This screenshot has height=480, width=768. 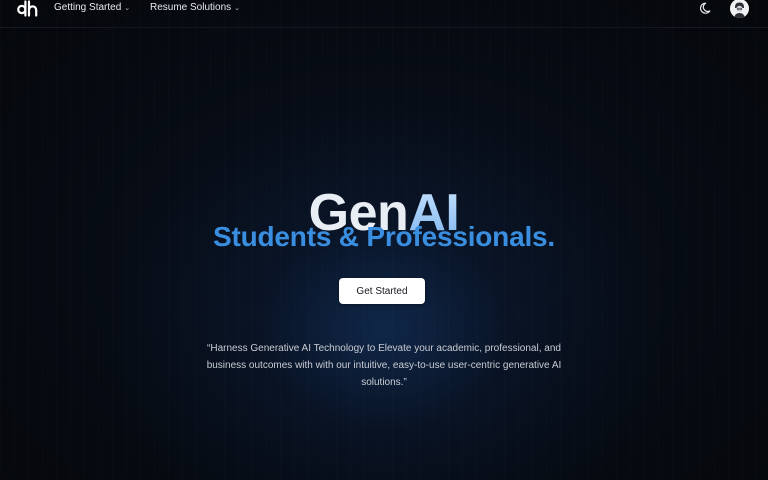 What do you see at coordinates (707, 8) in the screenshot?
I see `moon-icon` at bounding box center [707, 8].